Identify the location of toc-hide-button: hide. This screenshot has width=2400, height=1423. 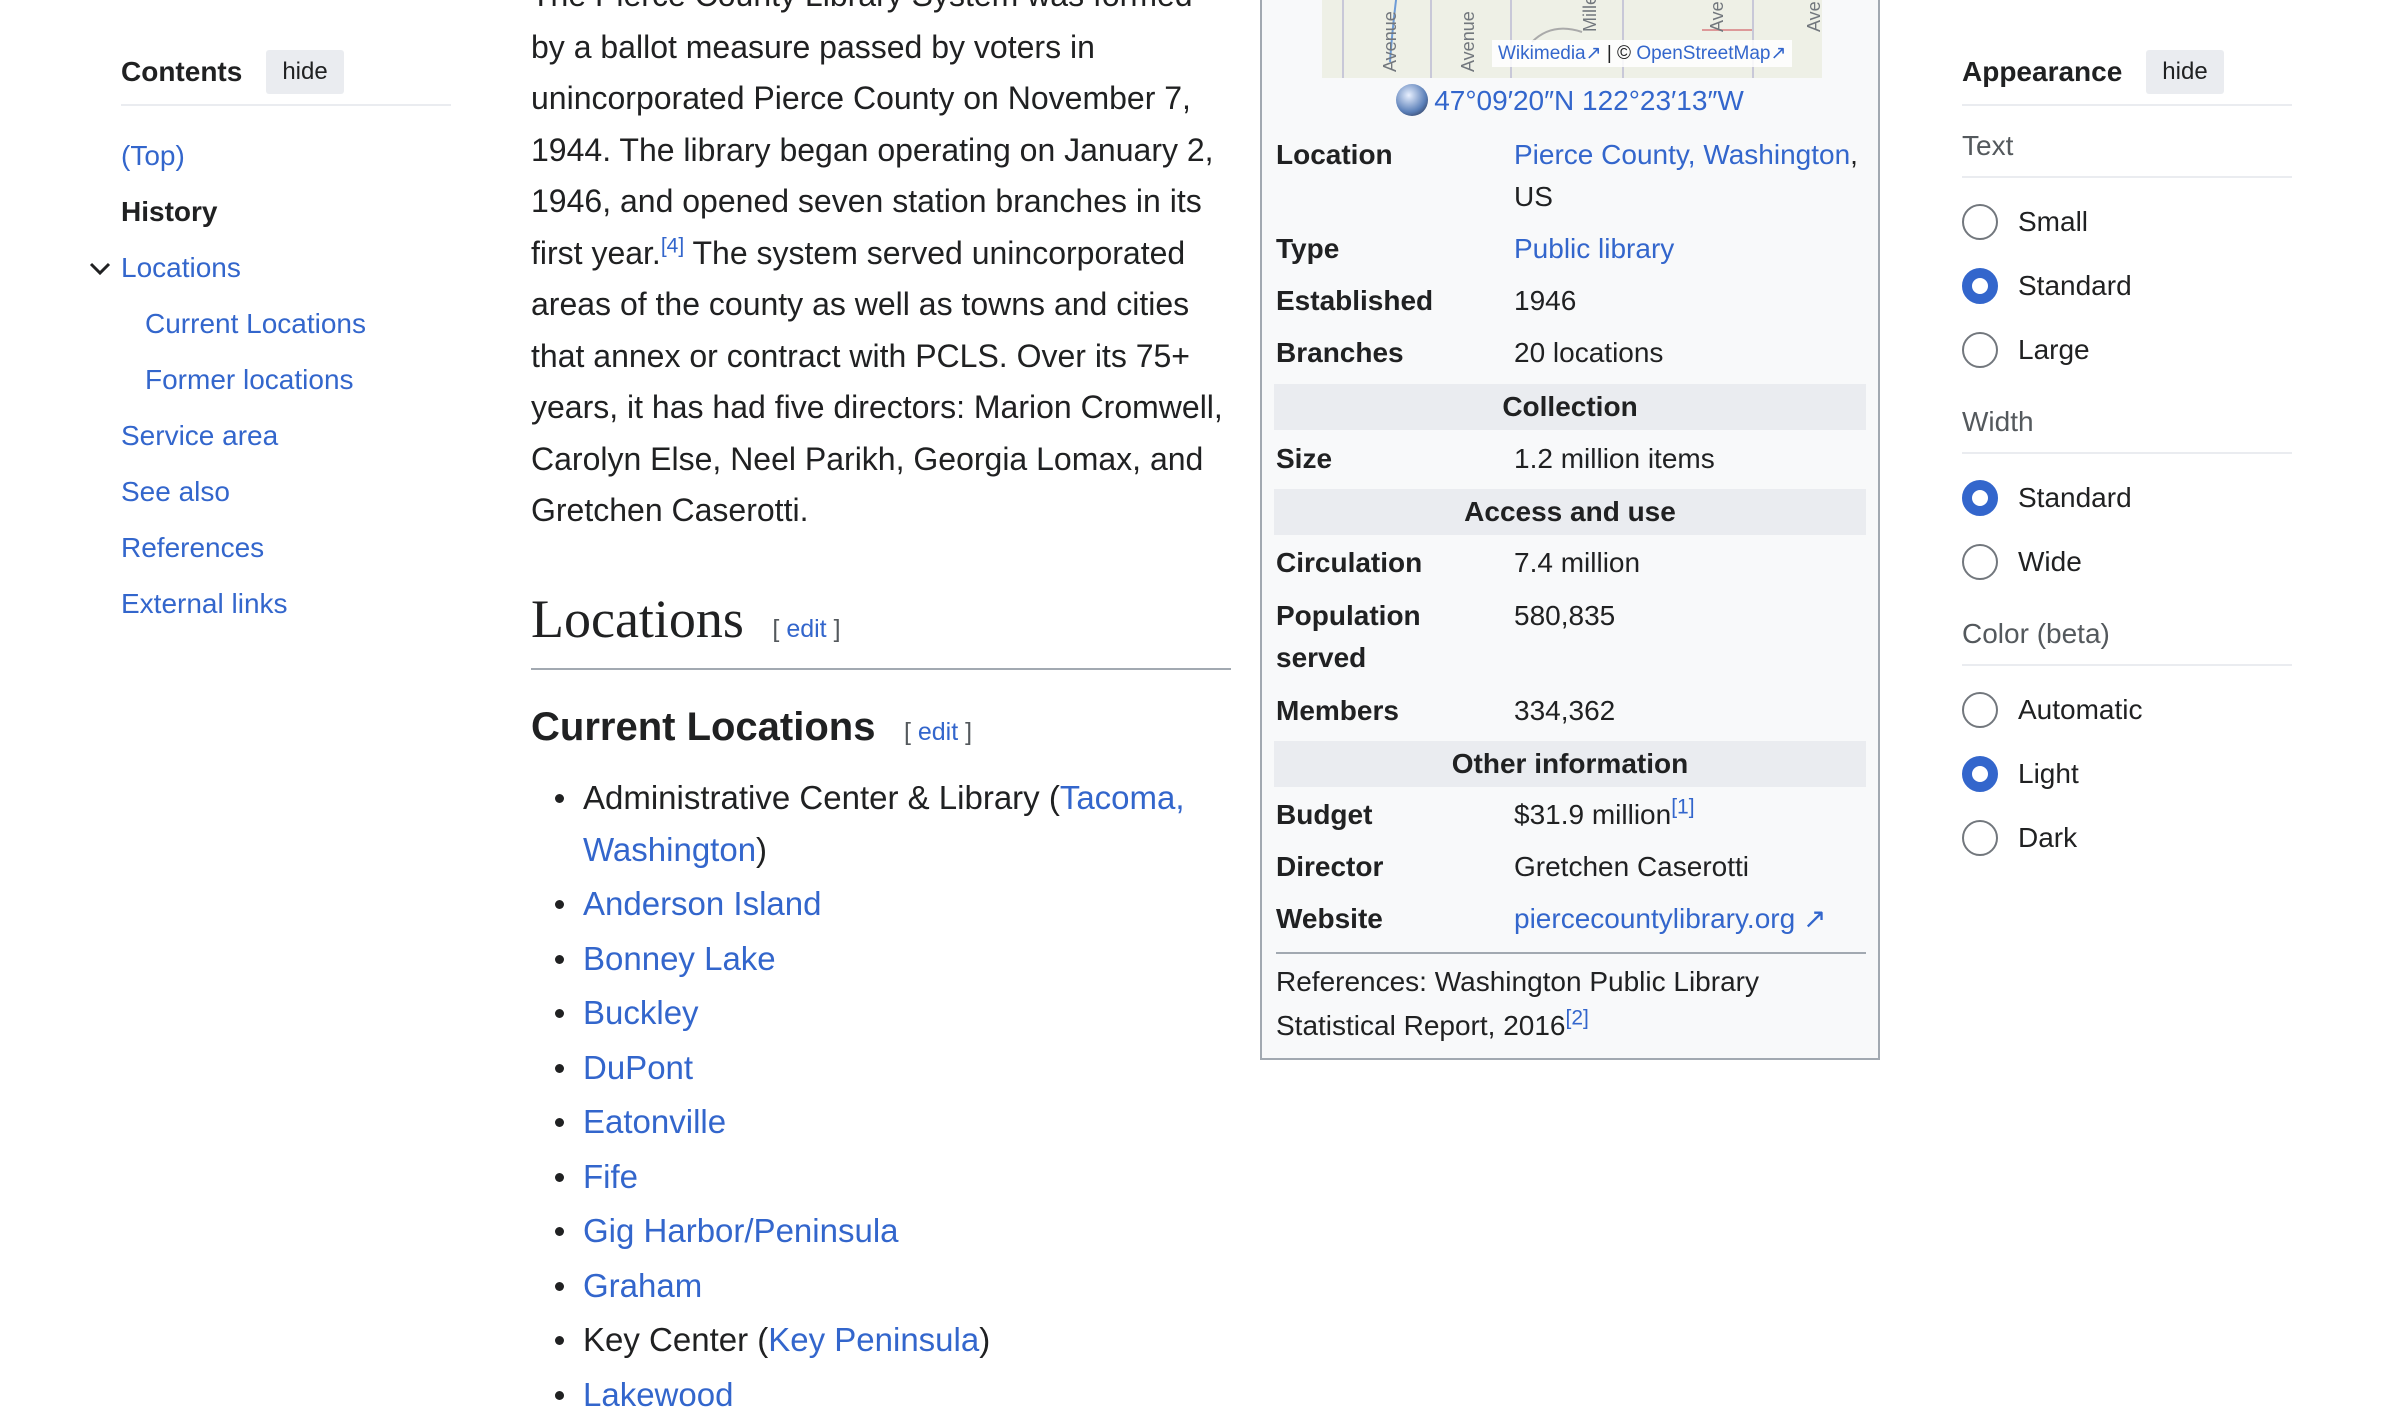
(305, 72).